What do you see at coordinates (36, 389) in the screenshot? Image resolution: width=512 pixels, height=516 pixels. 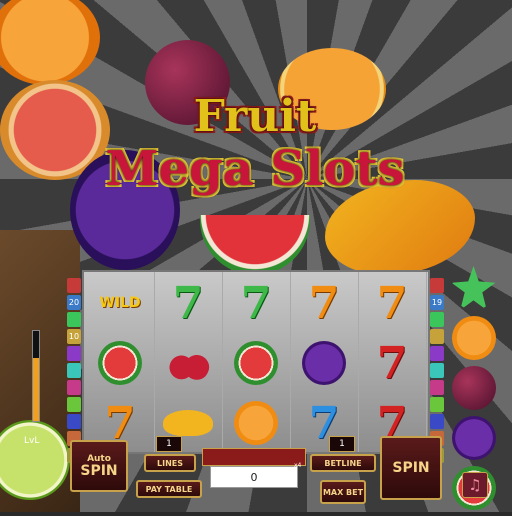 I see `level-meter-fill` at bounding box center [36, 389].